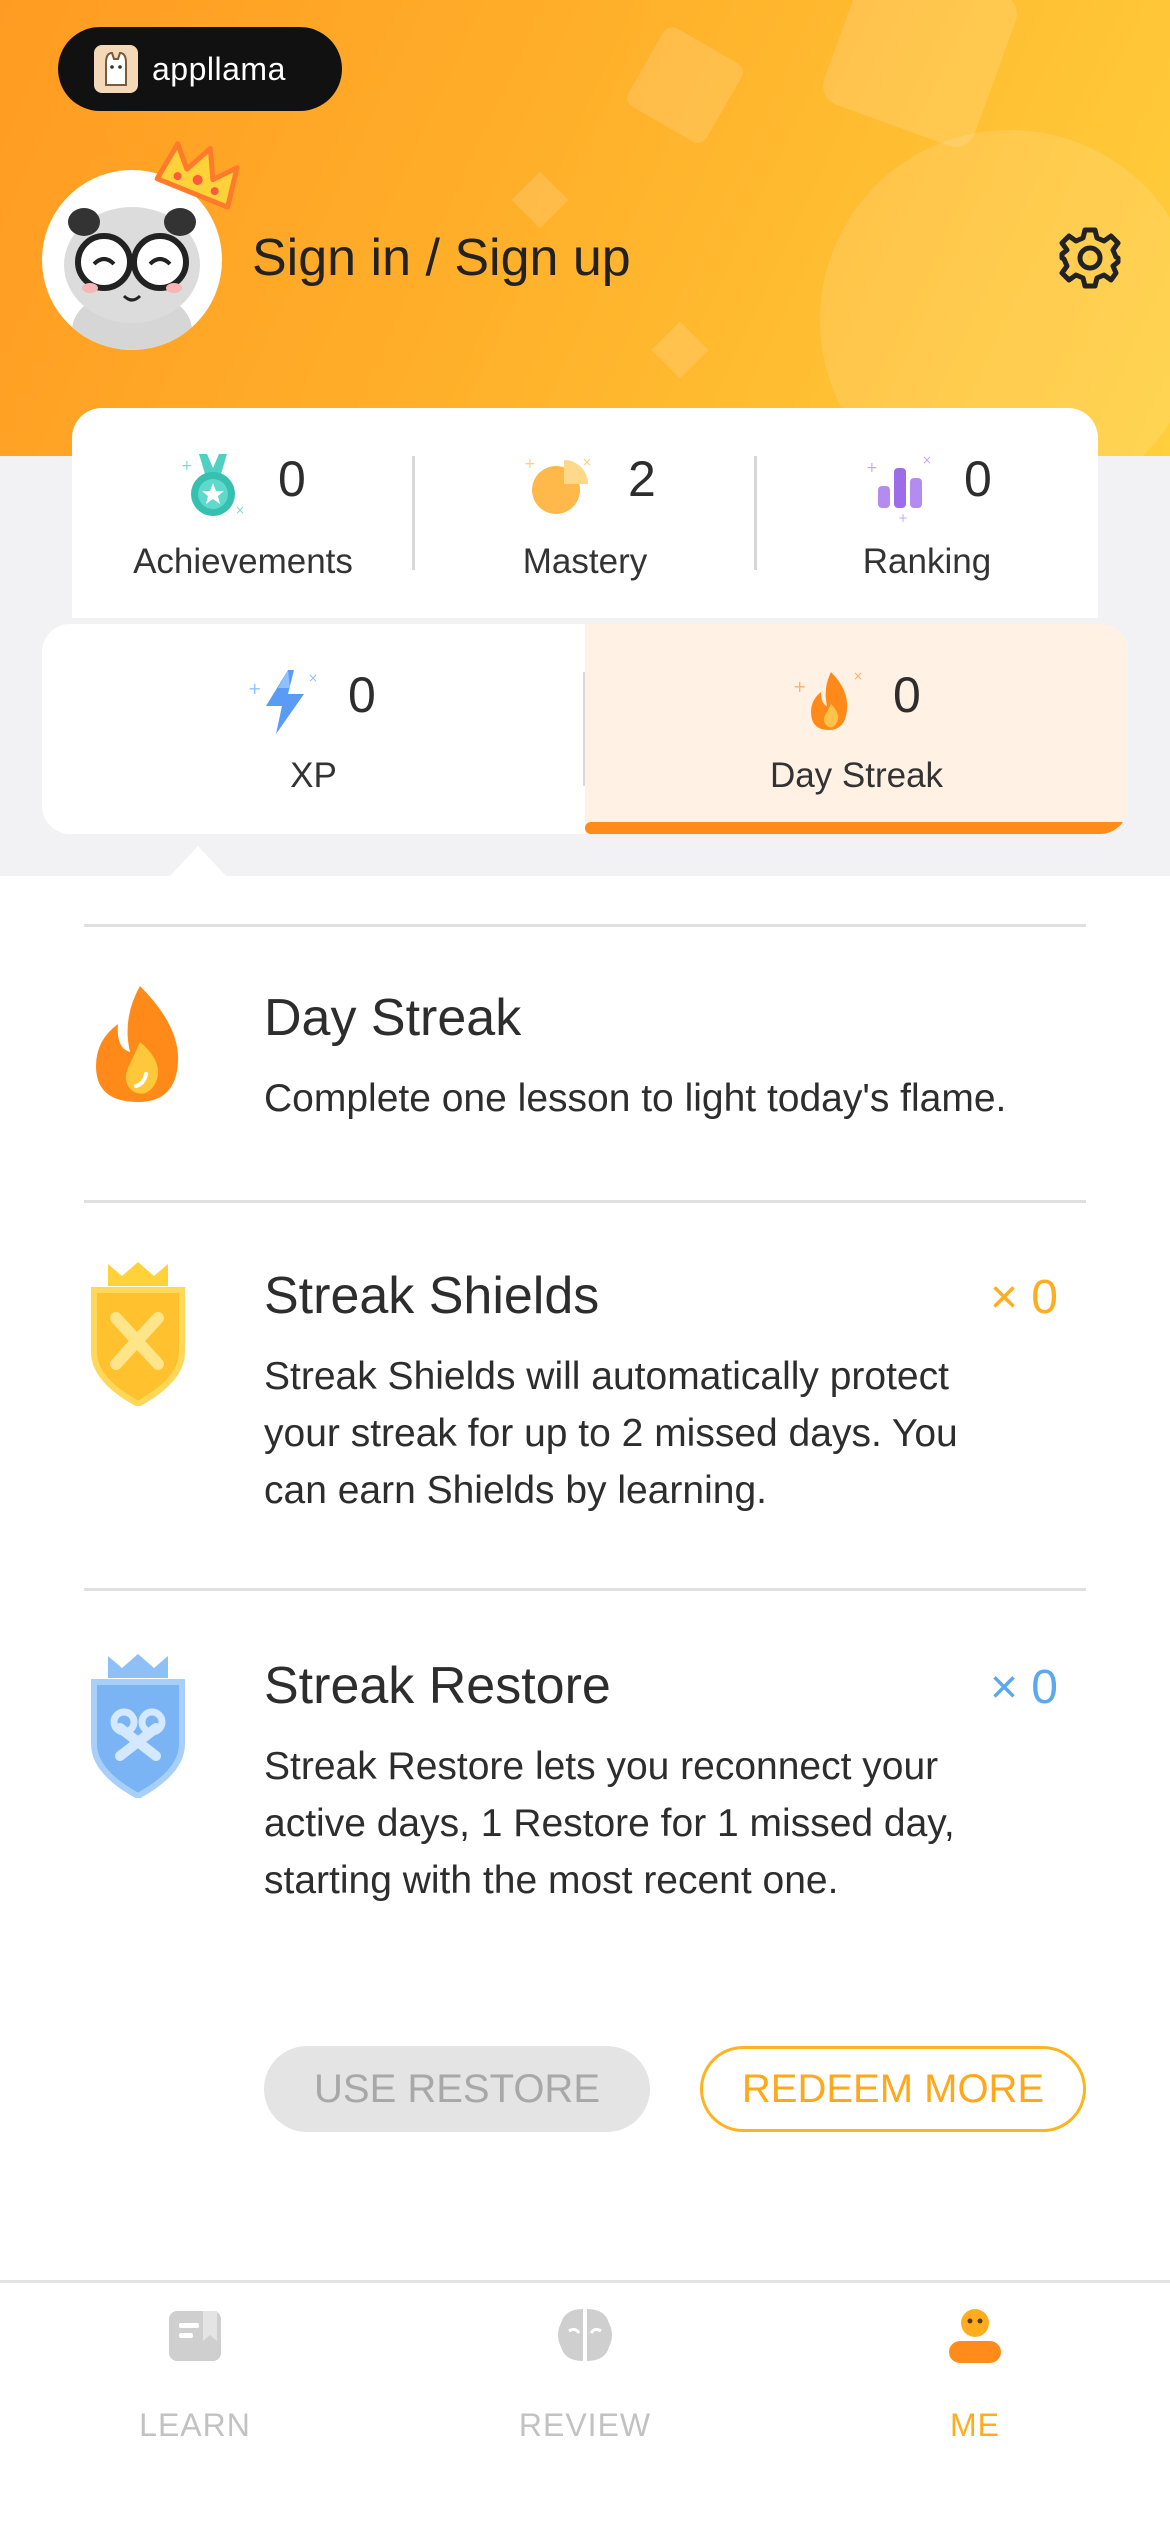  I want to click on day-streak-value: 0, so click(907, 695).